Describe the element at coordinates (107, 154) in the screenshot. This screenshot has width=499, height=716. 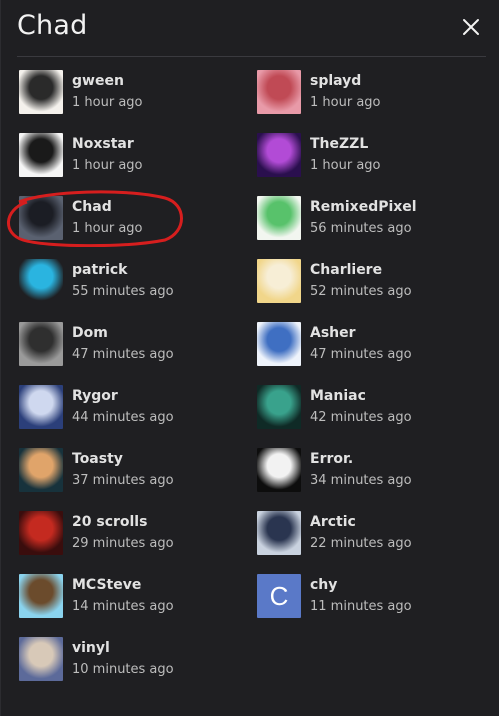
I see `user-meta: Noxstar 1 hour ago` at that location.